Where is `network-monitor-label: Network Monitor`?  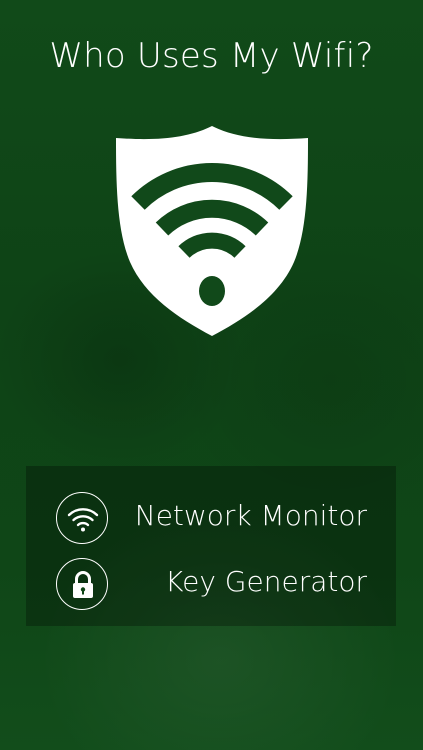 network-monitor-label: Network Monitor is located at coordinates (250, 515).